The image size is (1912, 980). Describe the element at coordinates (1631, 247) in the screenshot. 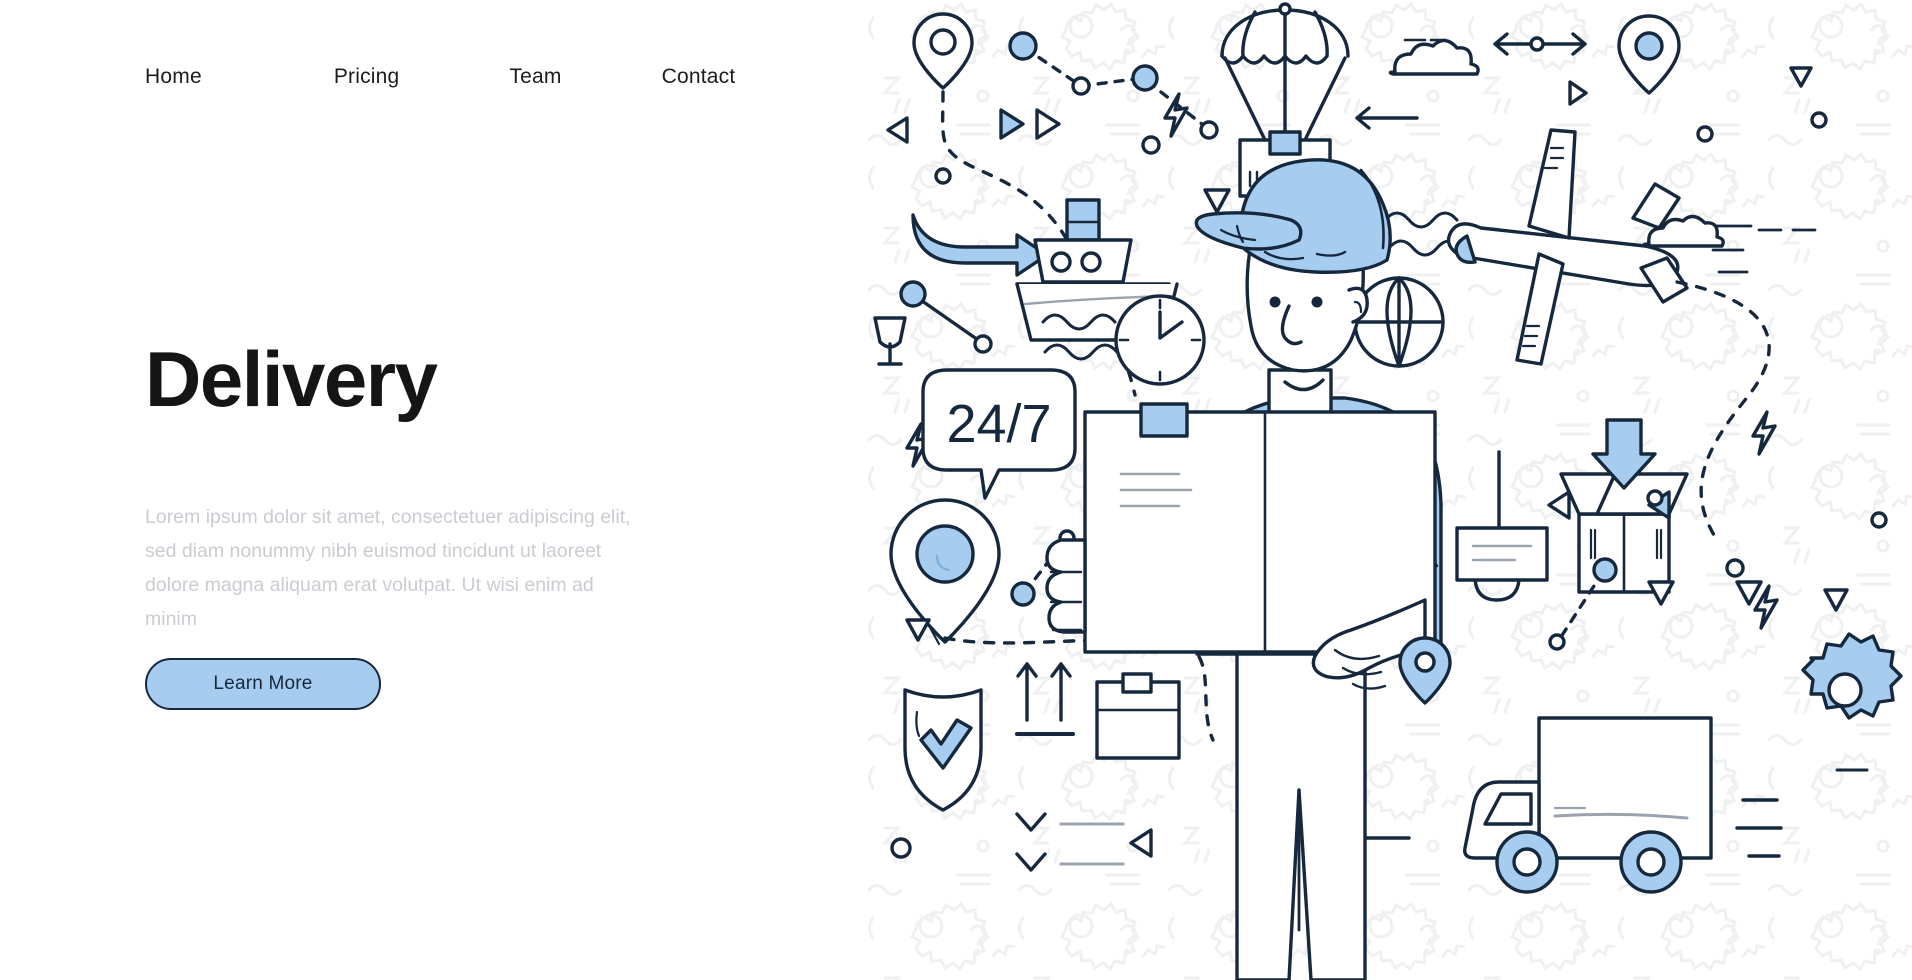

I see `airplane-icon` at that location.